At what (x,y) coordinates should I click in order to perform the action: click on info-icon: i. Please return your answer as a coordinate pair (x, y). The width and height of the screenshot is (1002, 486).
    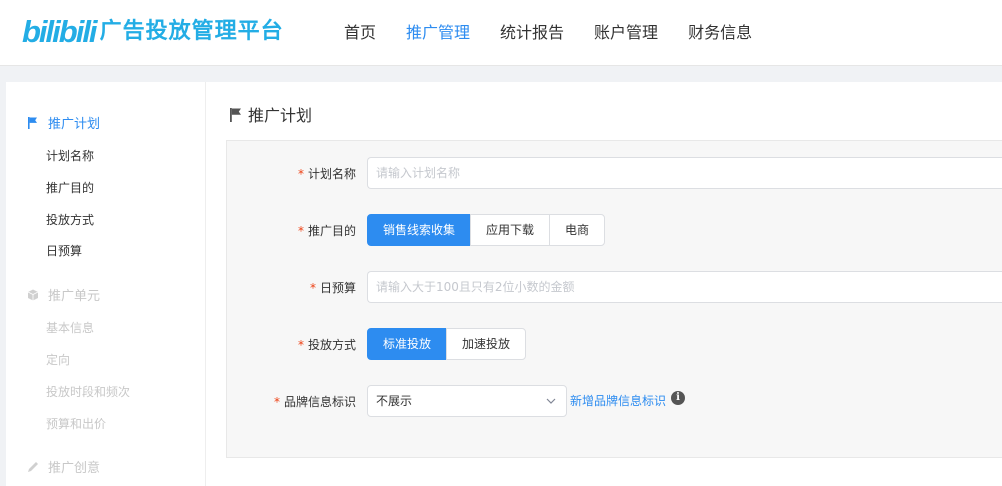
    Looking at the image, I should click on (678, 398).